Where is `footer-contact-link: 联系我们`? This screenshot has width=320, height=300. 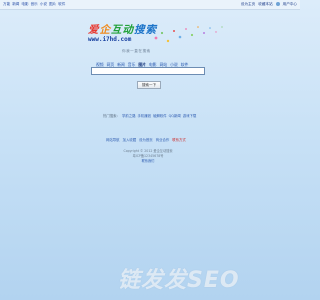
footer-contact-link: 联系我们 is located at coordinates (148, 161).